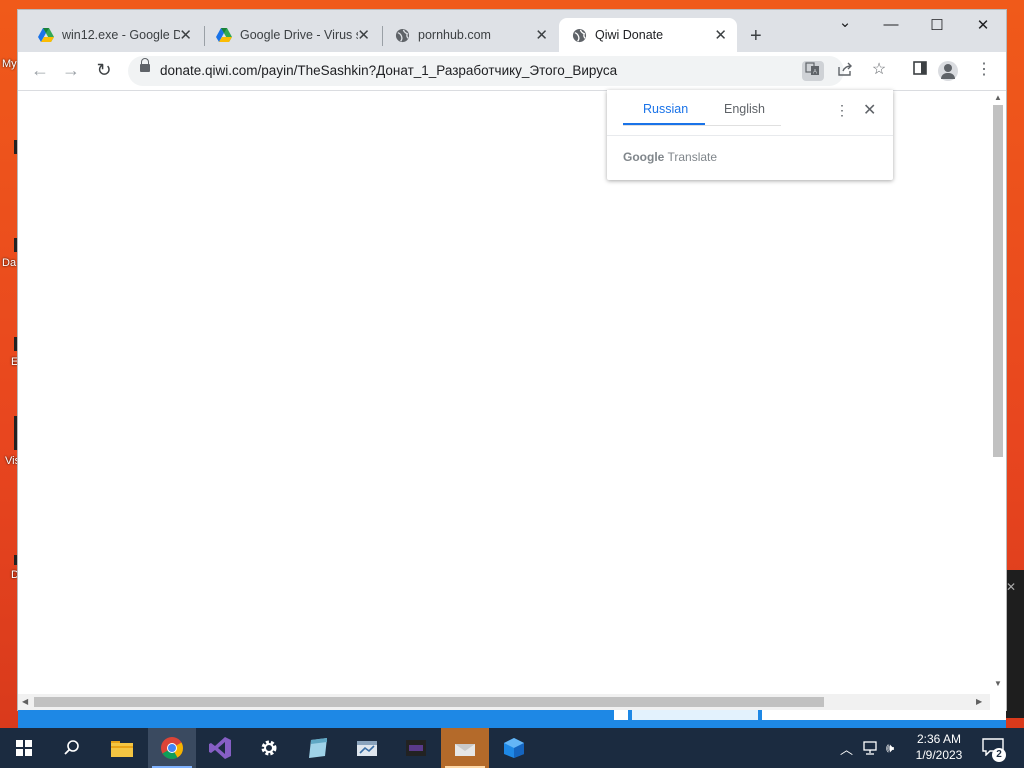 This screenshot has height=768, width=1024. Describe the element at coordinates (145, 65) in the screenshot. I see `lock-icon` at that location.